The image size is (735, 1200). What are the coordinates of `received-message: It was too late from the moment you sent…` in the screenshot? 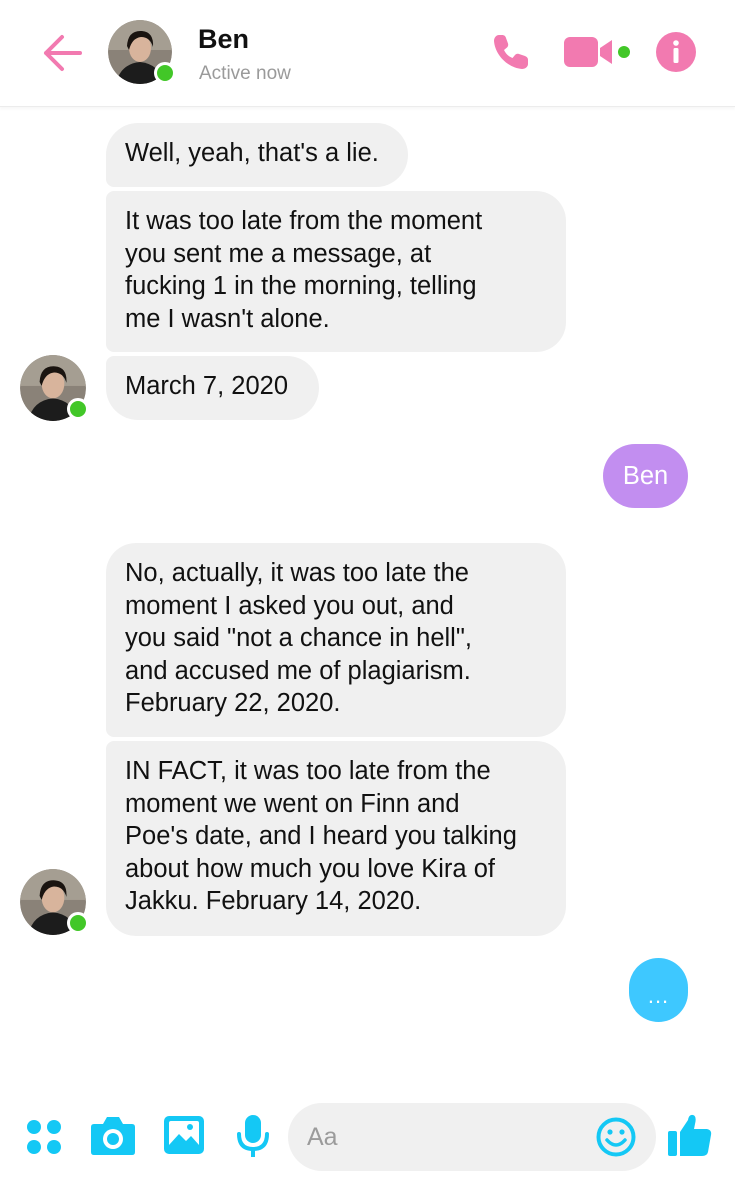 It's located at (336, 271).